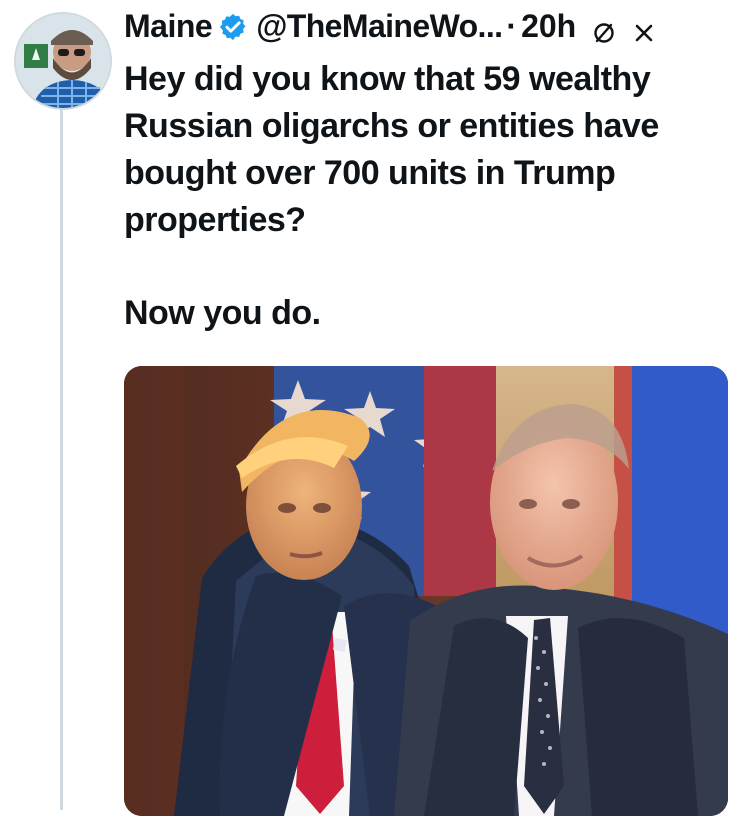 Image resolution: width=745 pixels, height=816 pixels. I want to click on grok-icon, so click(604, 28).